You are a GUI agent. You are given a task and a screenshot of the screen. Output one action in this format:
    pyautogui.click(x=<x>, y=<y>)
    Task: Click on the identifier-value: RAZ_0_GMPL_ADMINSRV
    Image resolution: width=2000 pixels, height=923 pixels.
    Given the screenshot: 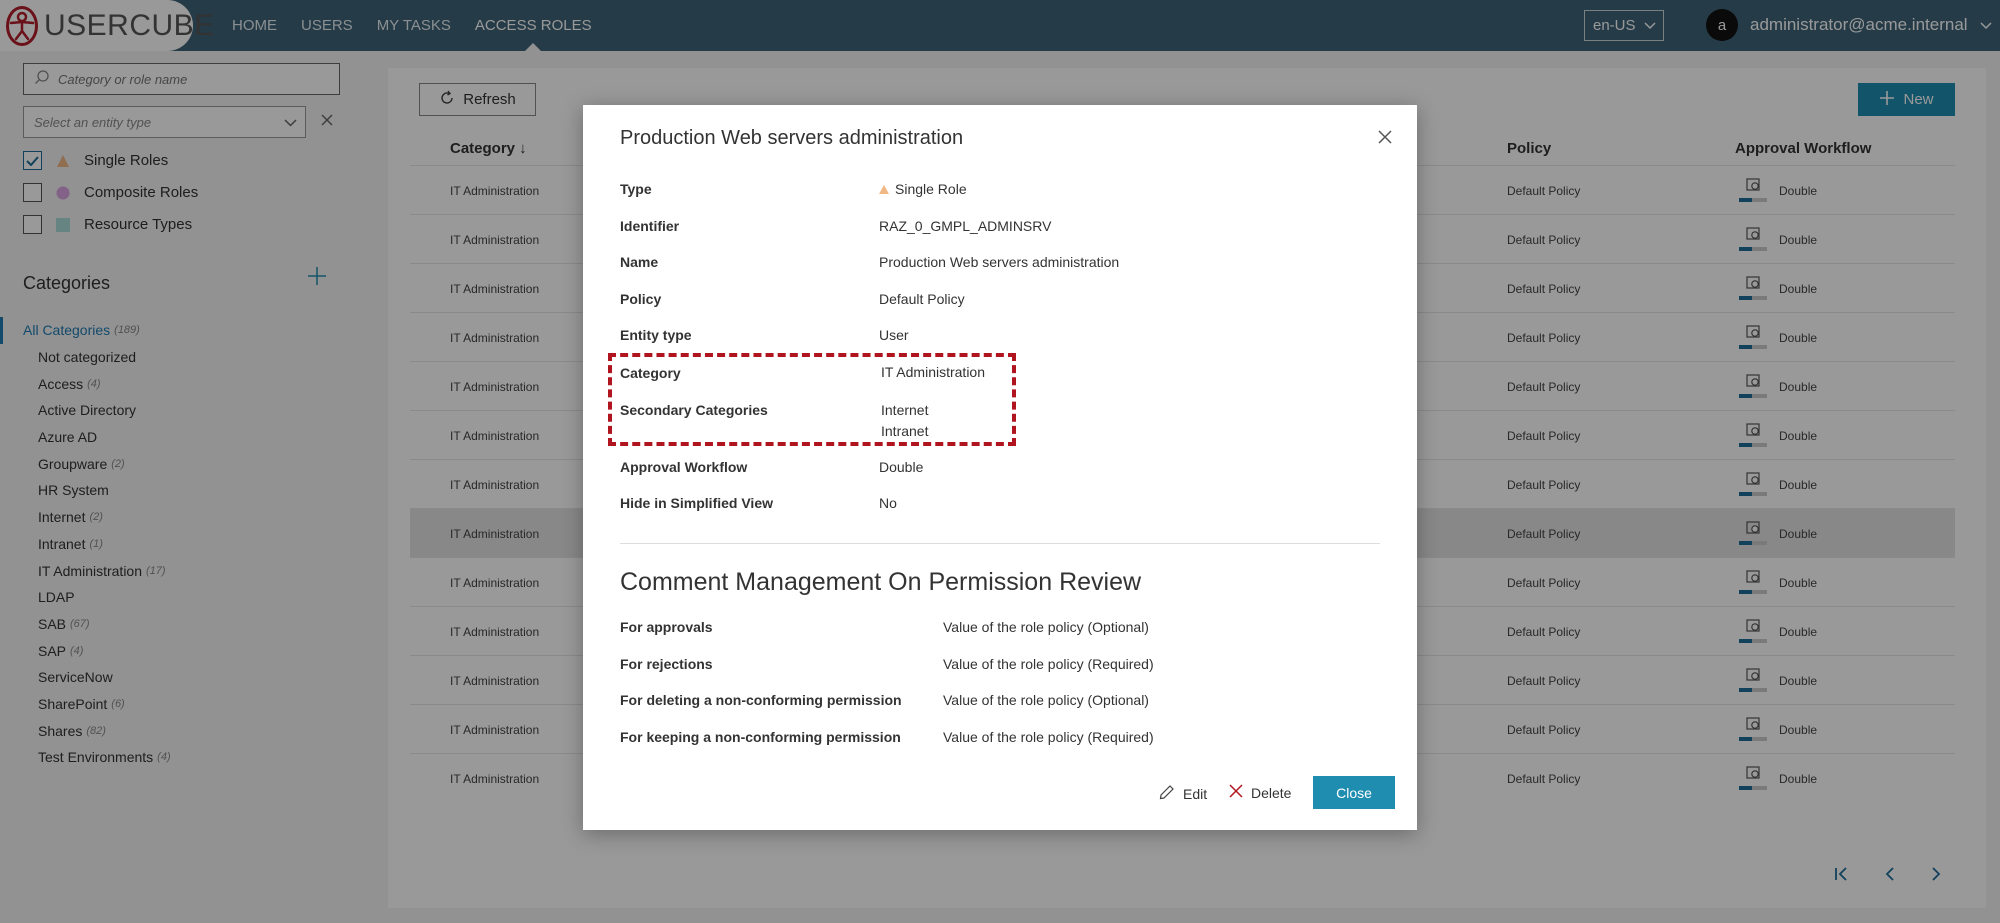 What is the action you would take?
    pyautogui.click(x=965, y=226)
    